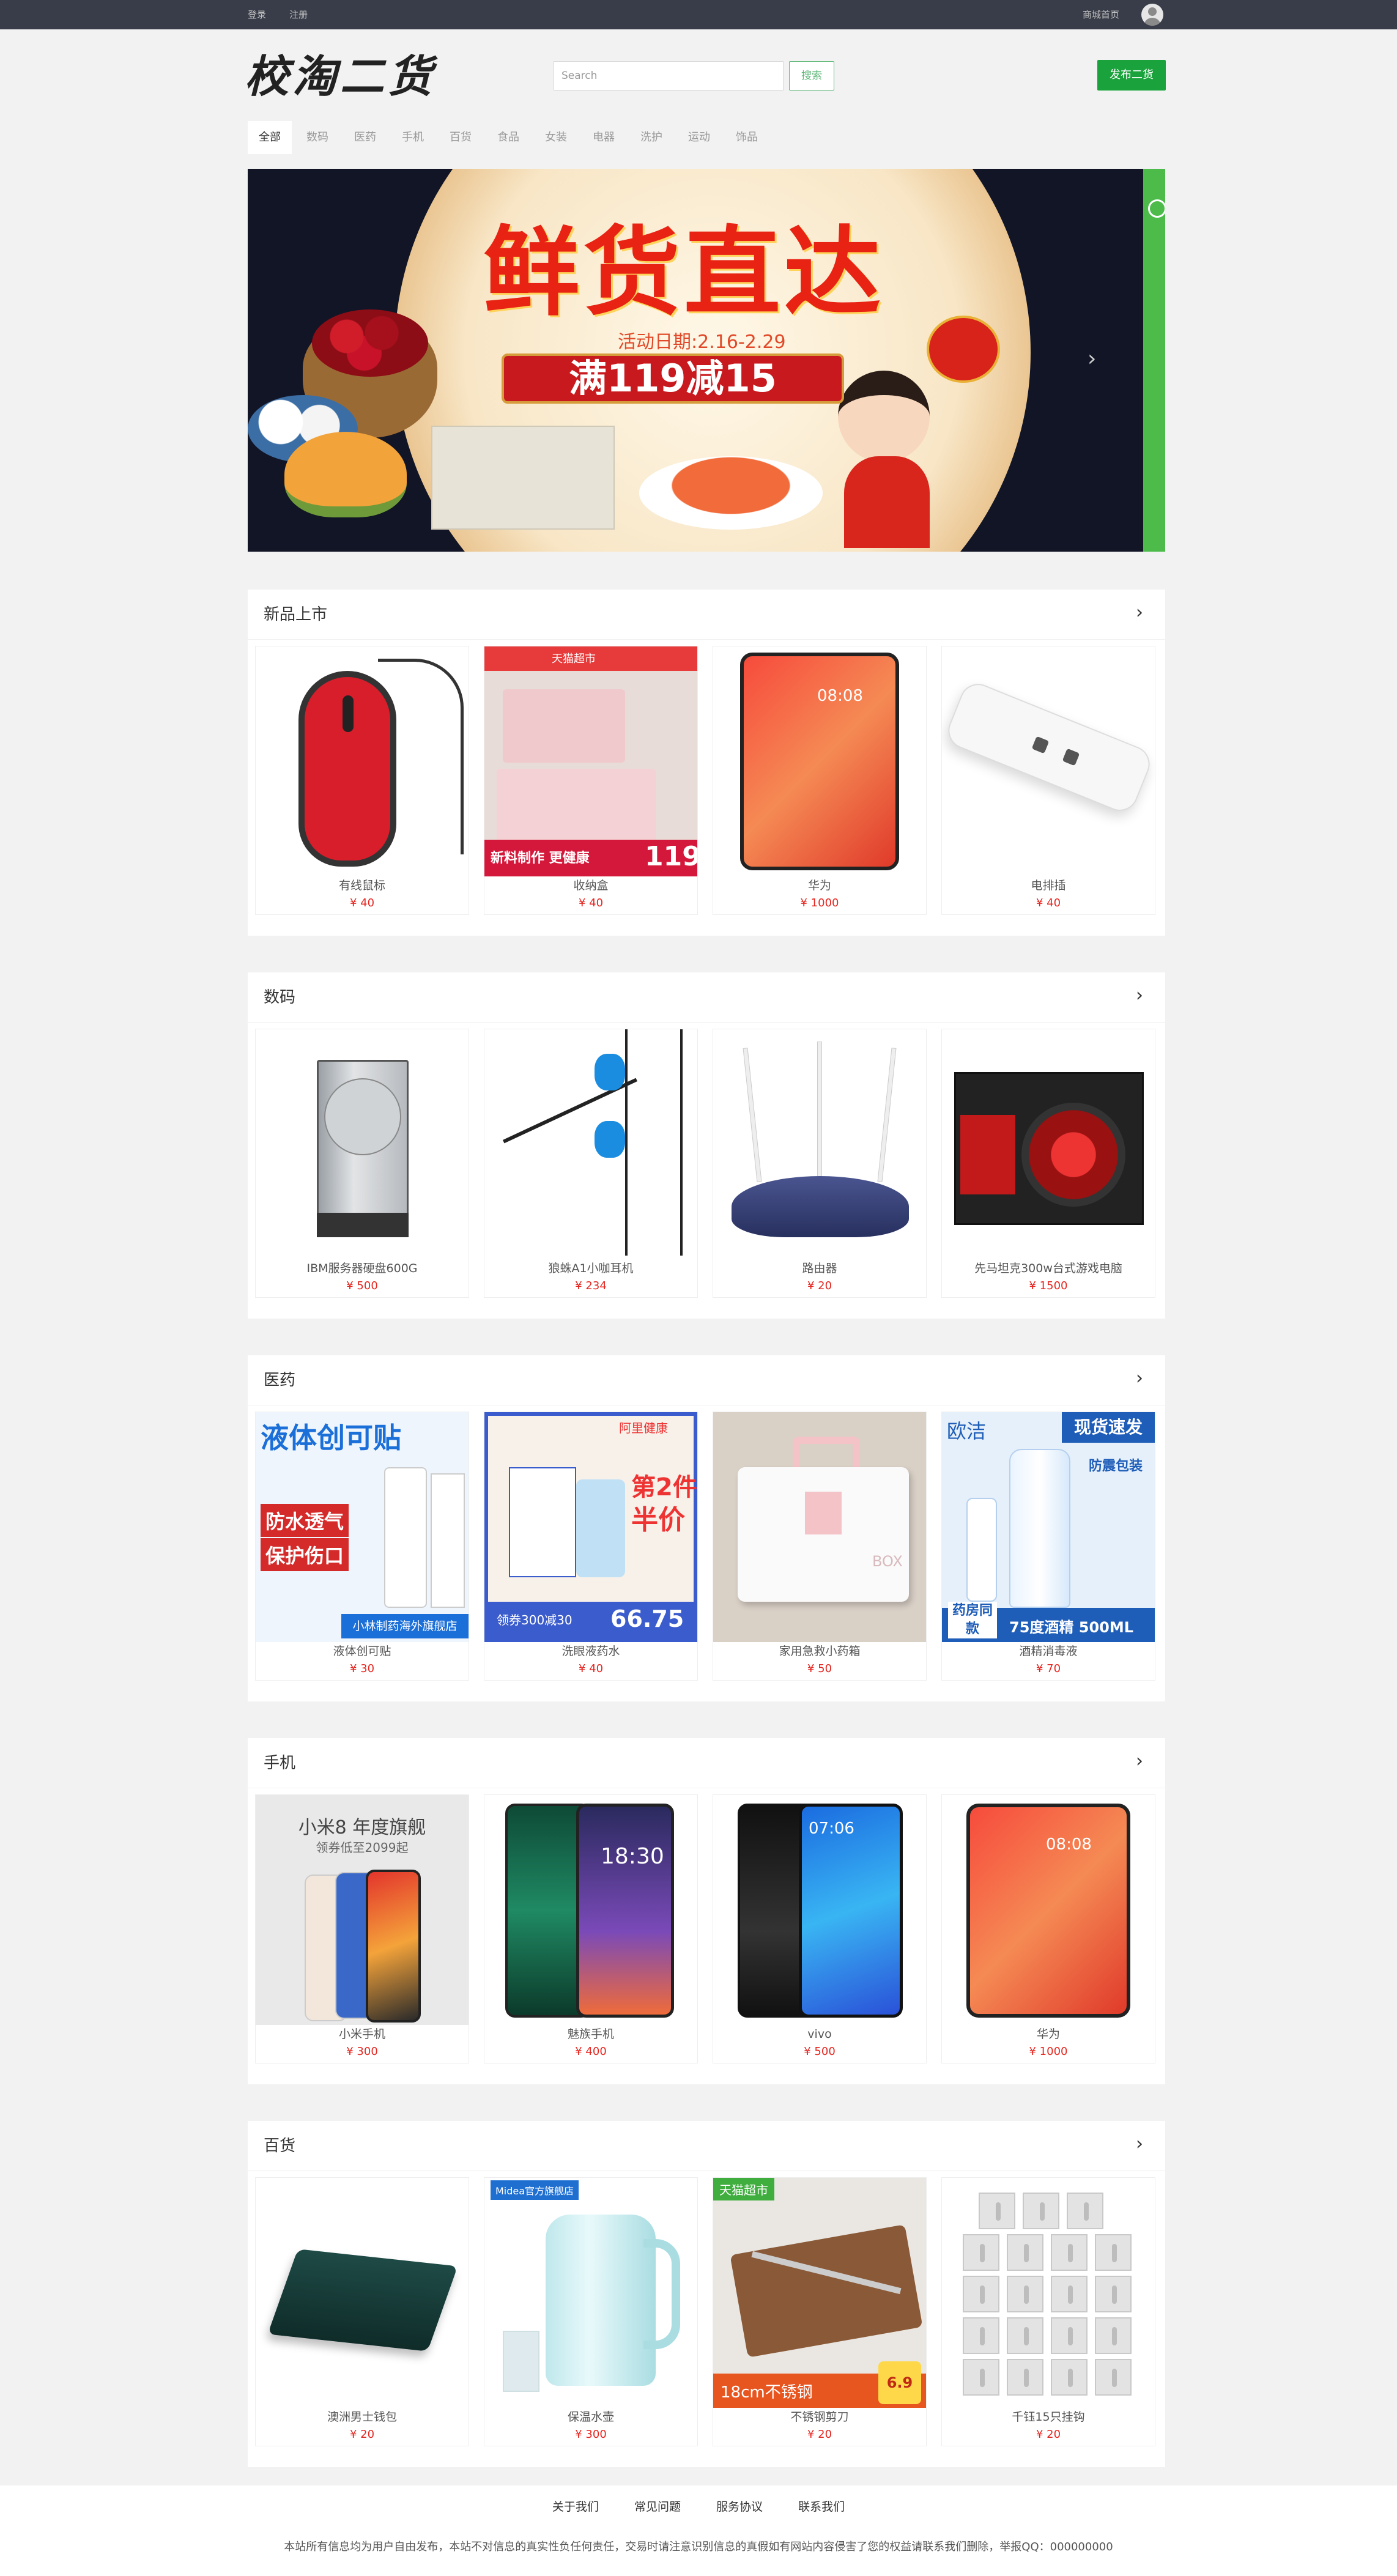 The width and height of the screenshot is (1397, 2576). Describe the element at coordinates (270, 137) in the screenshot. I see `tab-all: 全部` at that location.